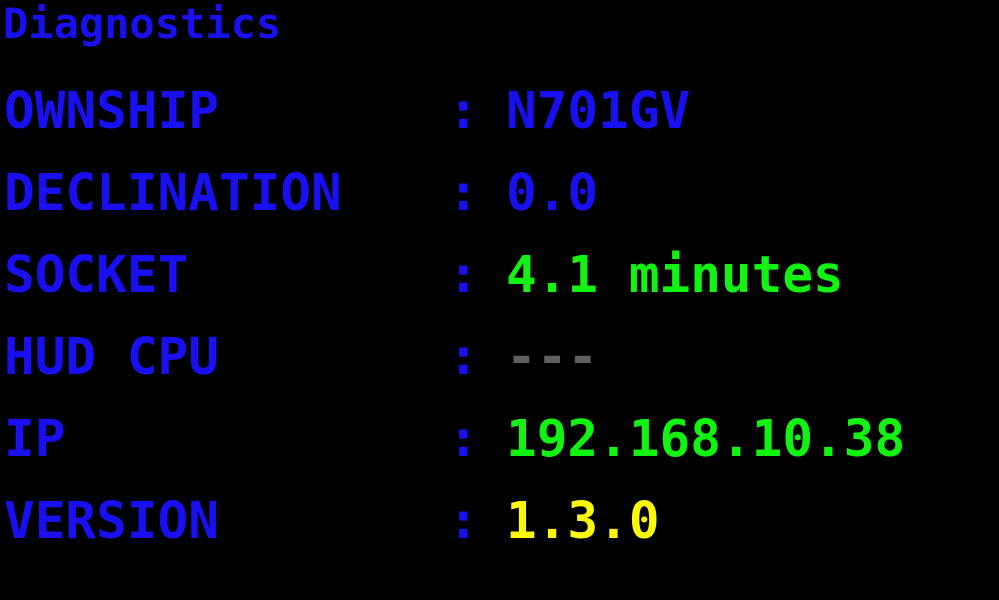  What do you see at coordinates (111, 111) in the screenshot?
I see `row-label-ownship: OWNSHIP` at bounding box center [111, 111].